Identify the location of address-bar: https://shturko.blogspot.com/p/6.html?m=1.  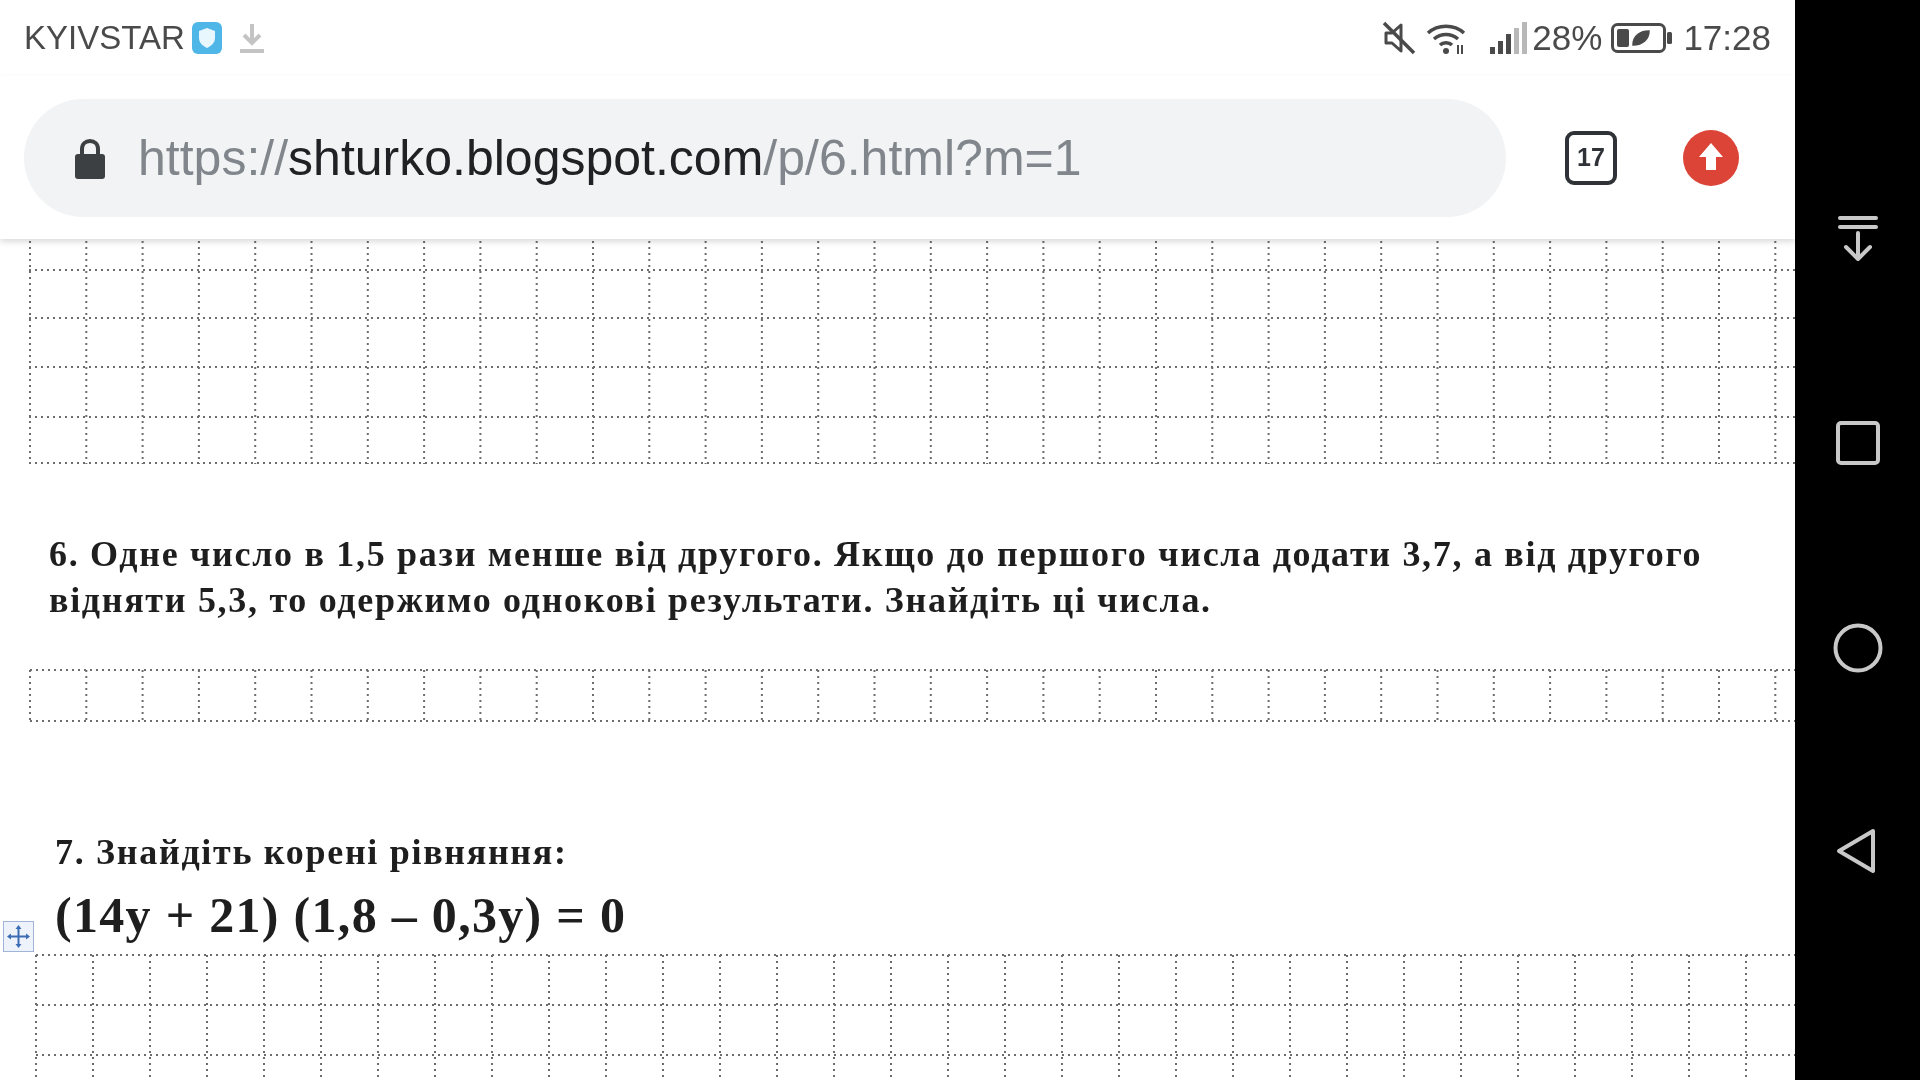
(765, 157).